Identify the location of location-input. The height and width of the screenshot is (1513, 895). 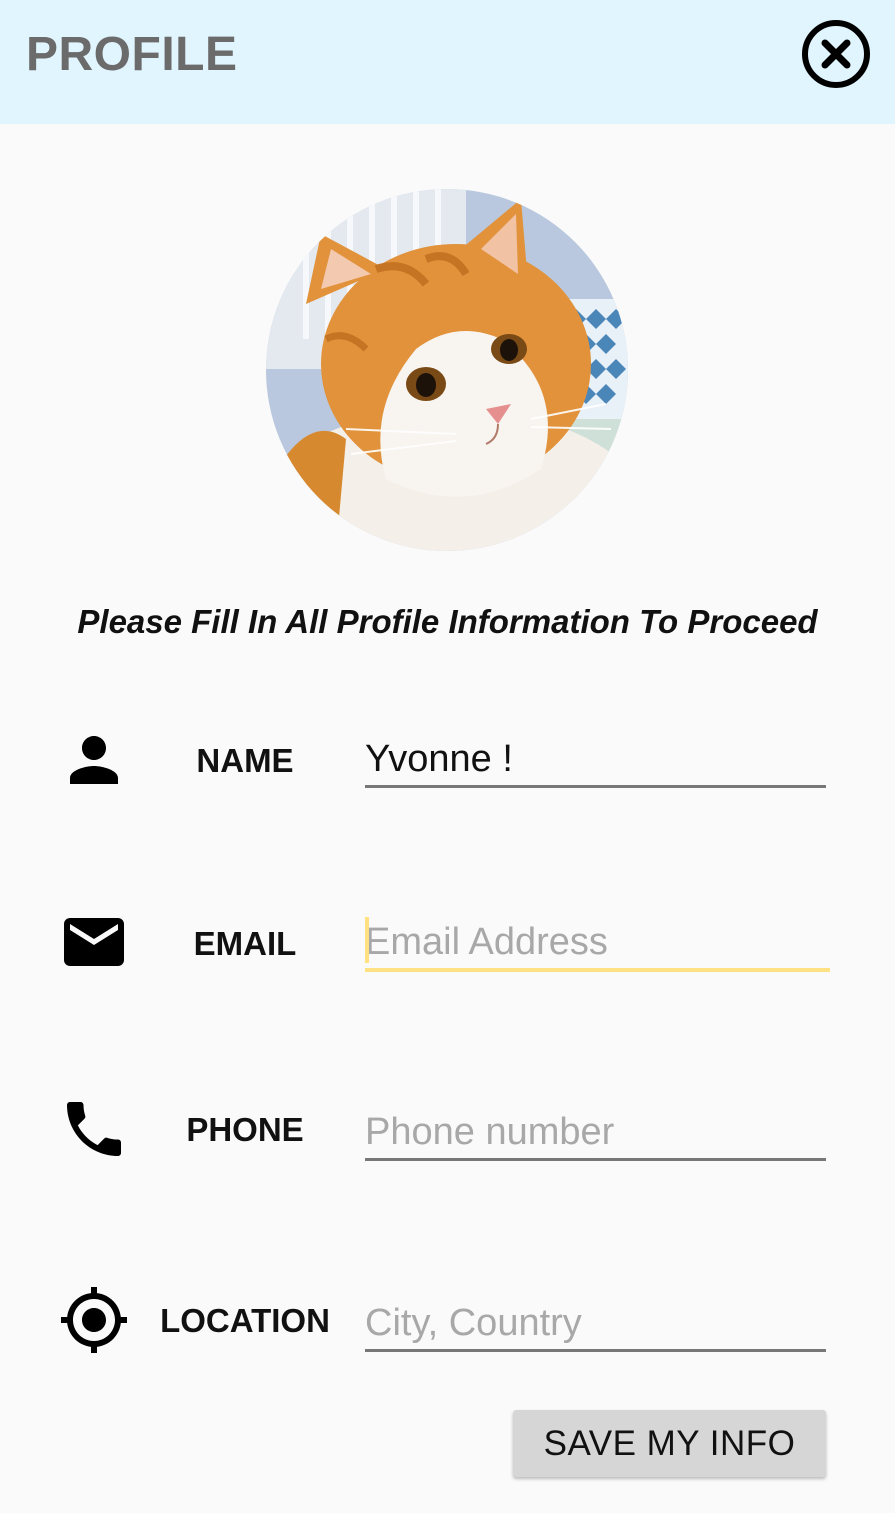
(595, 1324).